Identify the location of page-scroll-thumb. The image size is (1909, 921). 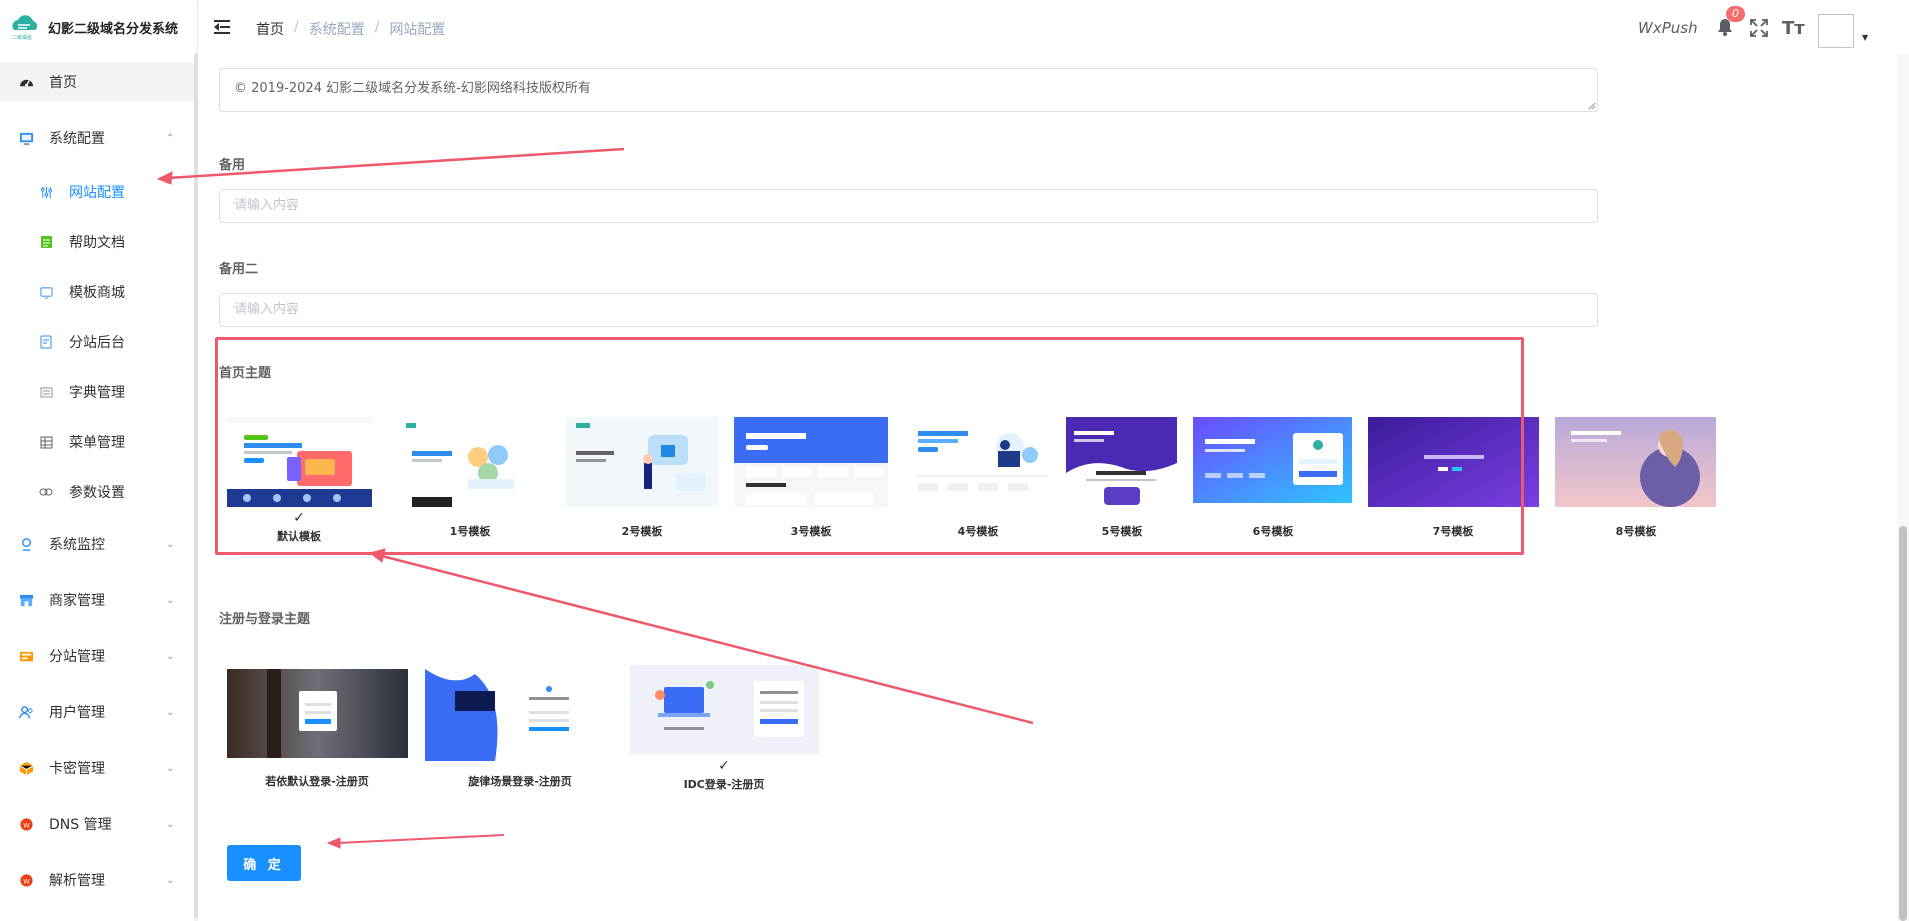
(1903, 723).